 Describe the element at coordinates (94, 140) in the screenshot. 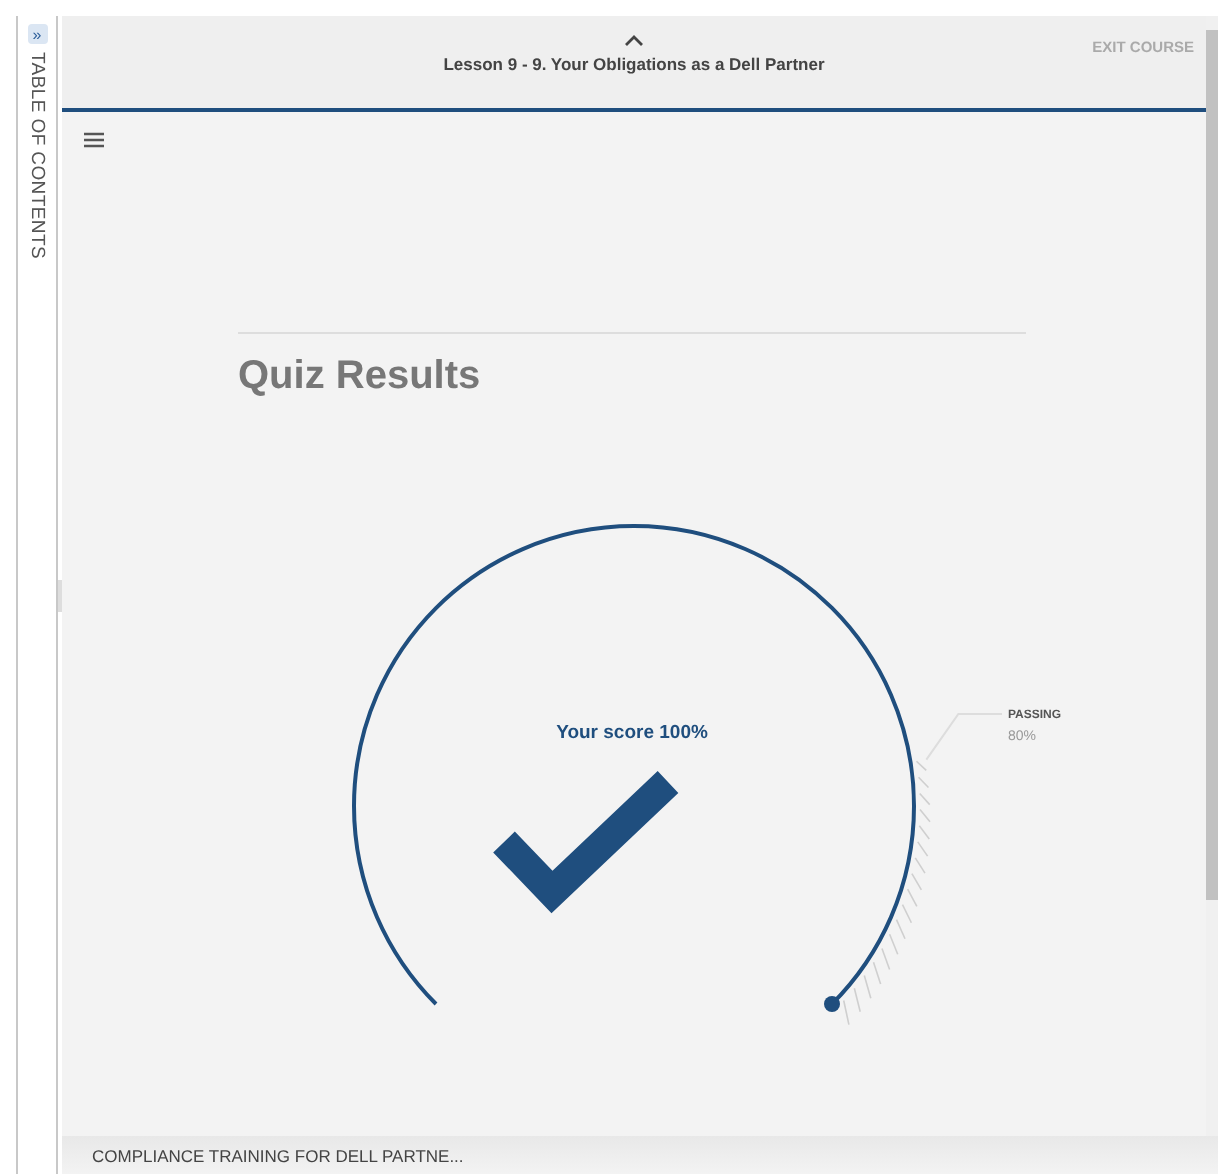

I see `menu-icon` at that location.